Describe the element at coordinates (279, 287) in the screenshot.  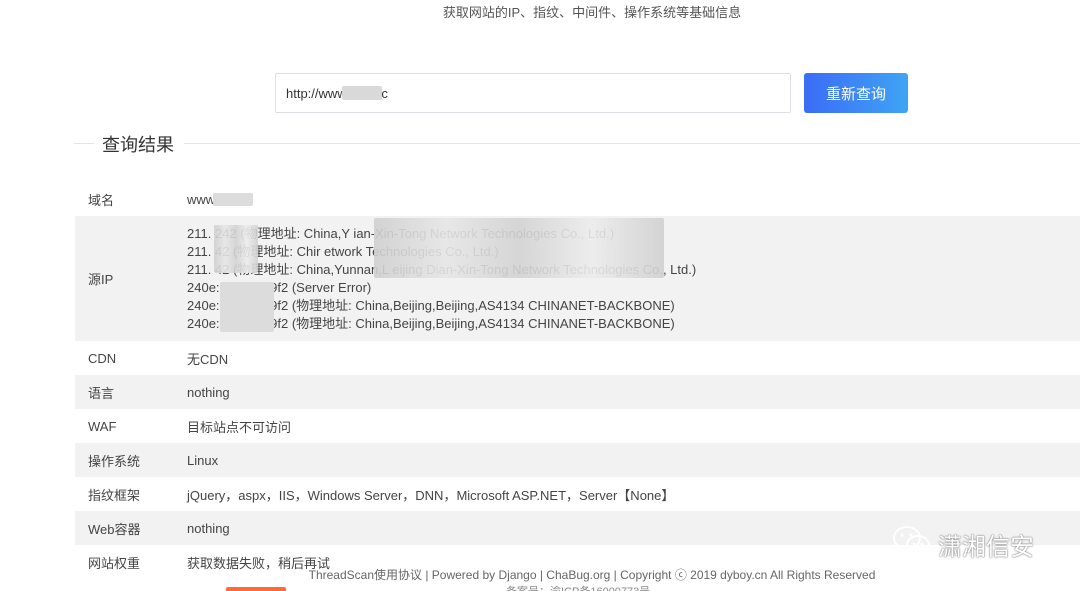
I see `ip-line: 240e: ::d393:19f2 (Server Error)` at that location.